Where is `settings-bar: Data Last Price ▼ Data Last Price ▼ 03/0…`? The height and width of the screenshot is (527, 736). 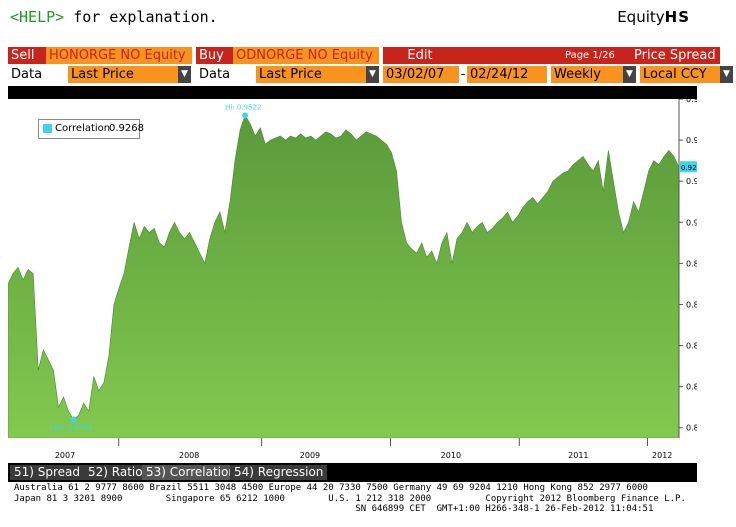
settings-bar: Data Last Price ▼ Data Last Price ▼ 03/0… is located at coordinates (370, 74).